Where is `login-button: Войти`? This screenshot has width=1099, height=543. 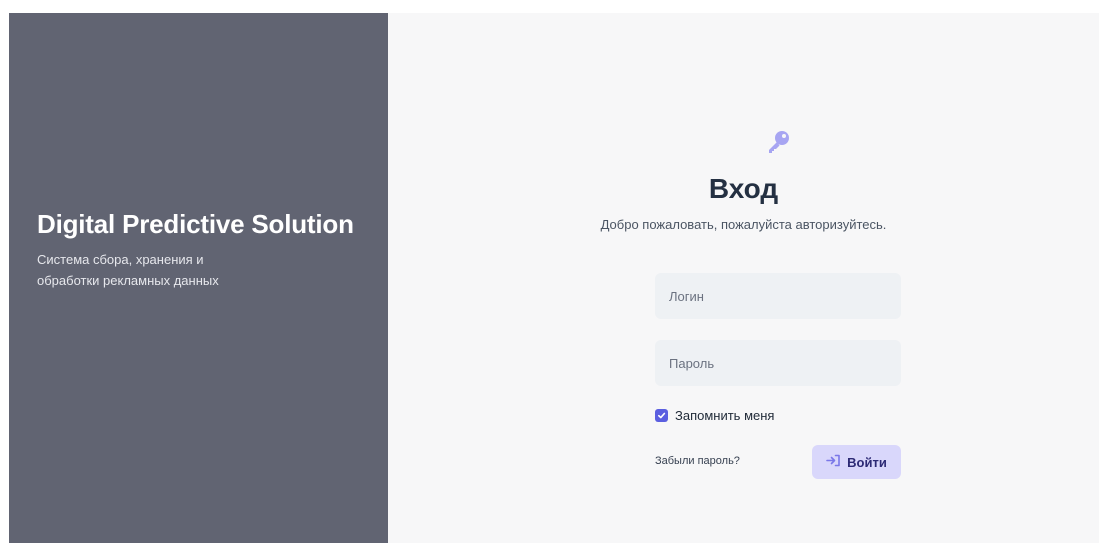
login-button: Войти is located at coordinates (856, 462).